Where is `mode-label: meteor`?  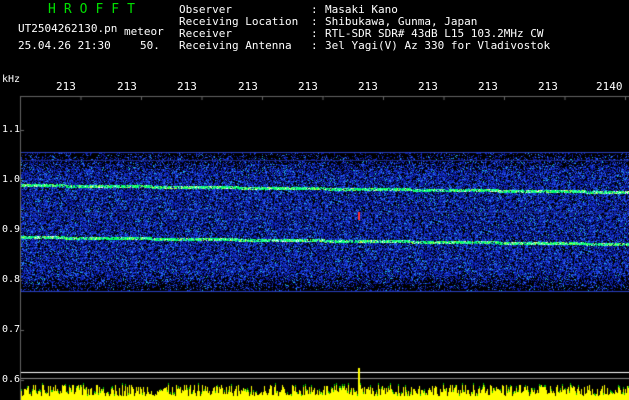 mode-label: meteor is located at coordinates (144, 31).